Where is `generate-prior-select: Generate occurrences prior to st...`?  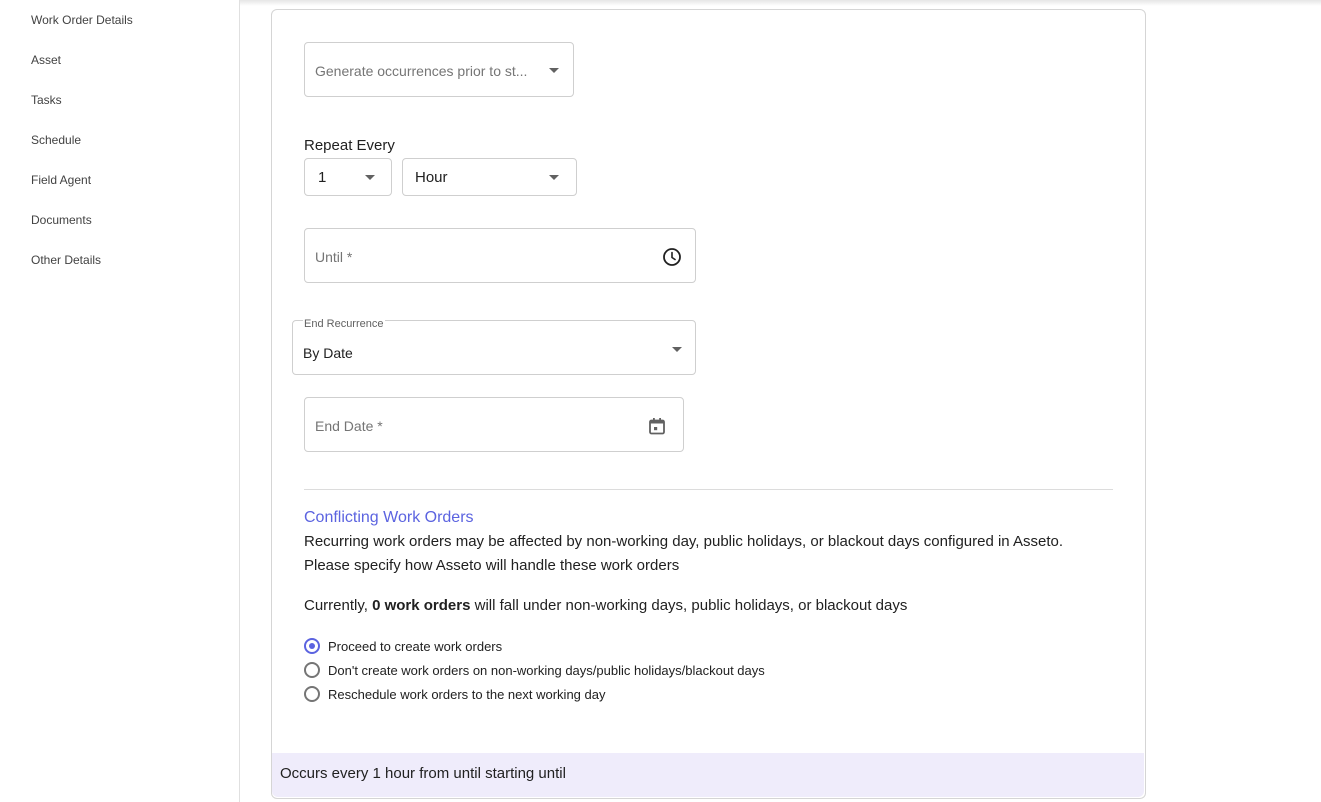
generate-prior-select: Generate occurrences prior to st... is located at coordinates (439, 69).